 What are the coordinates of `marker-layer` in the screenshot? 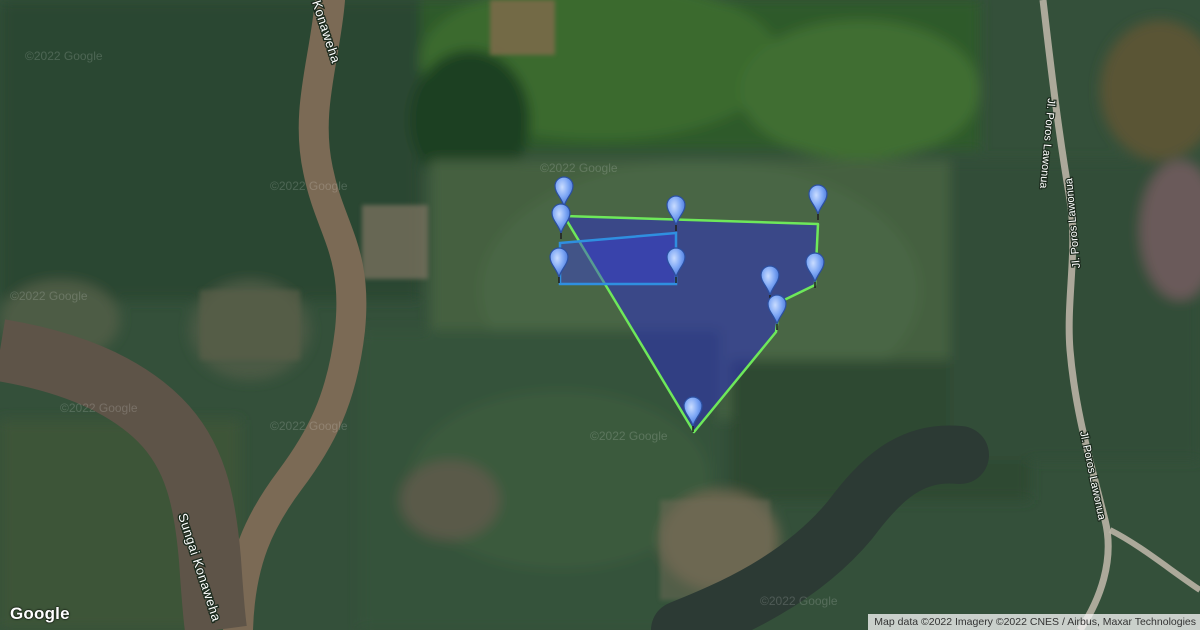 It's located at (688, 304).